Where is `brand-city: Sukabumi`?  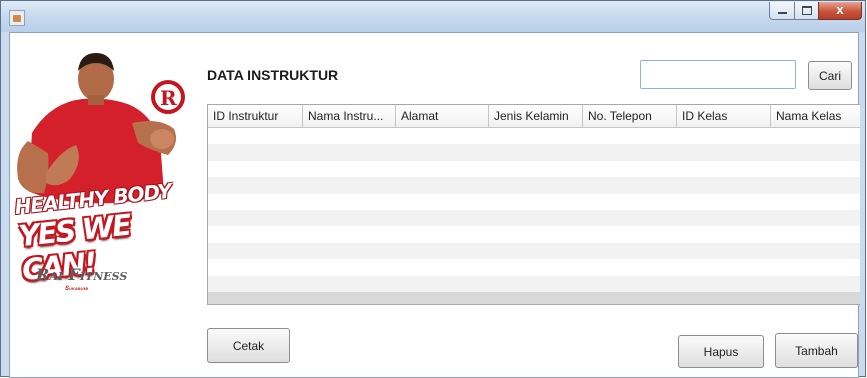 brand-city: Sukabumi is located at coordinates (76, 289).